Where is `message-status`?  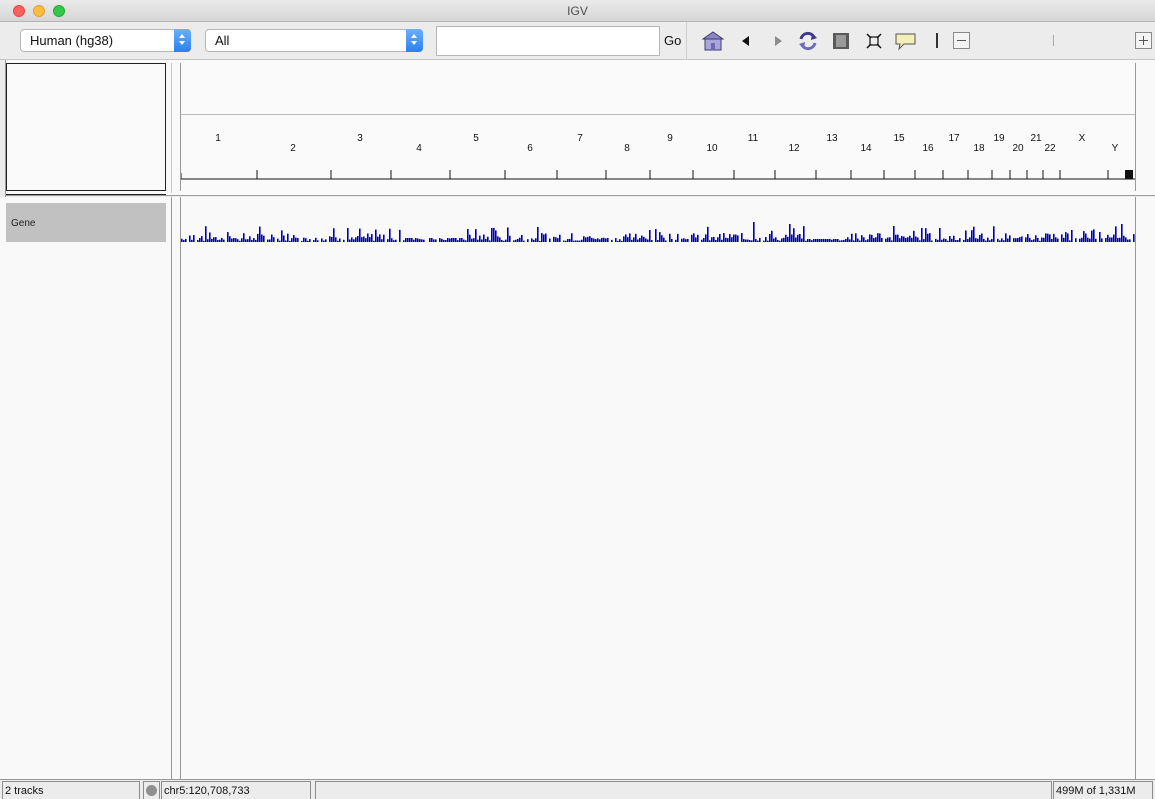 message-status is located at coordinates (683, 790).